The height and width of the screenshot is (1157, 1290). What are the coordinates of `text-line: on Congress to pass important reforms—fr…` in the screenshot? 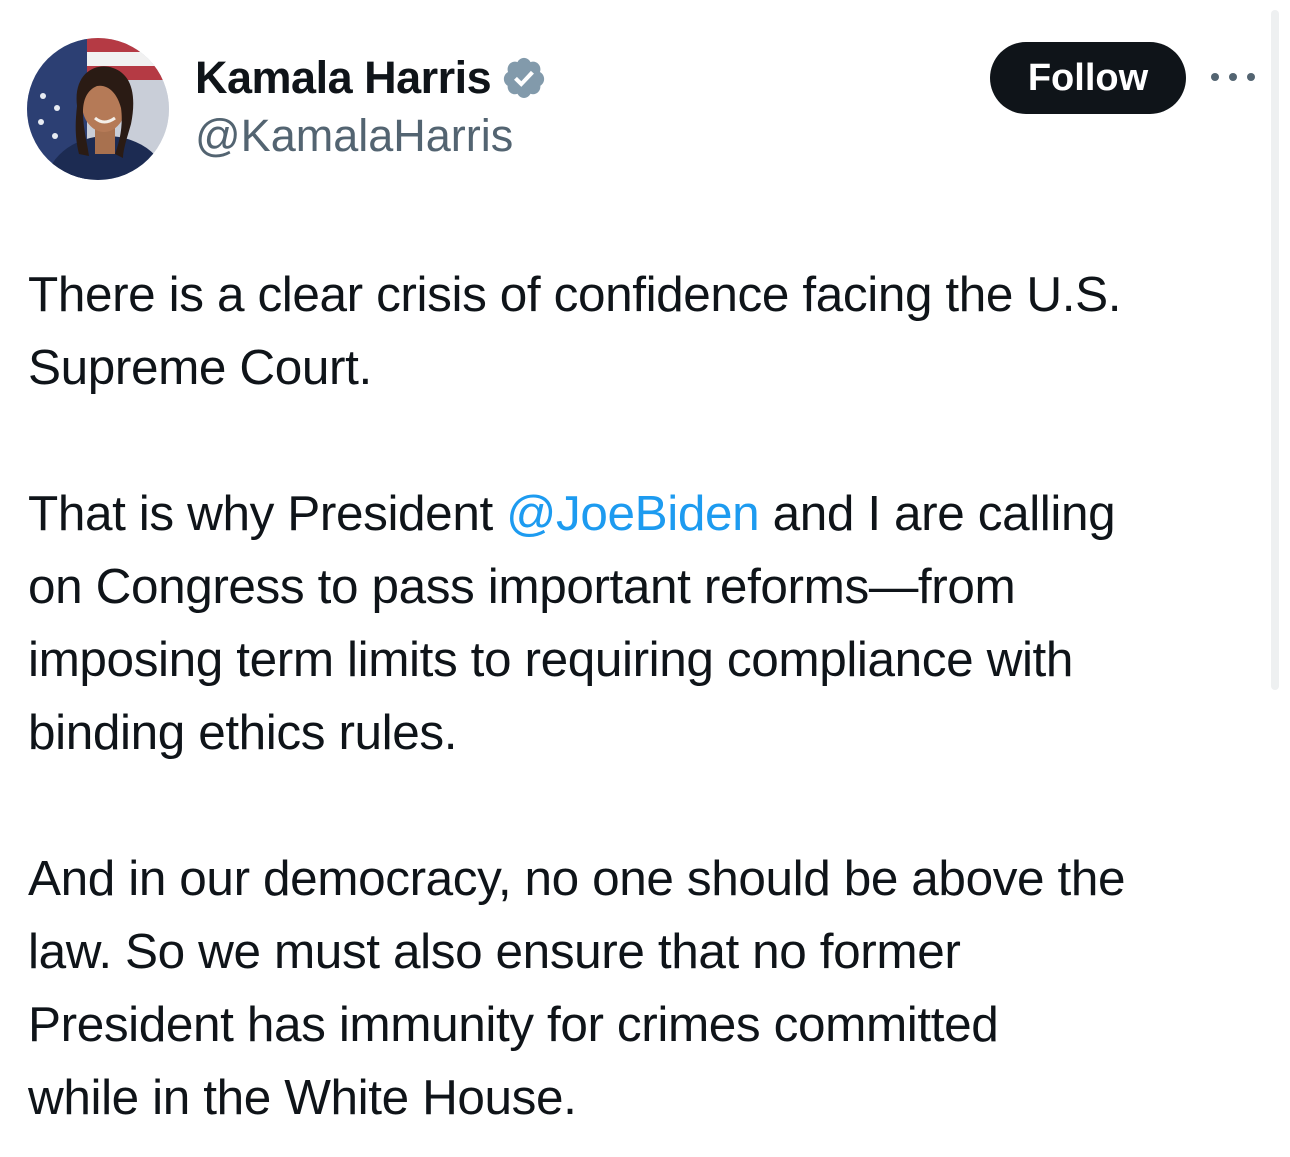 It's located at (522, 586).